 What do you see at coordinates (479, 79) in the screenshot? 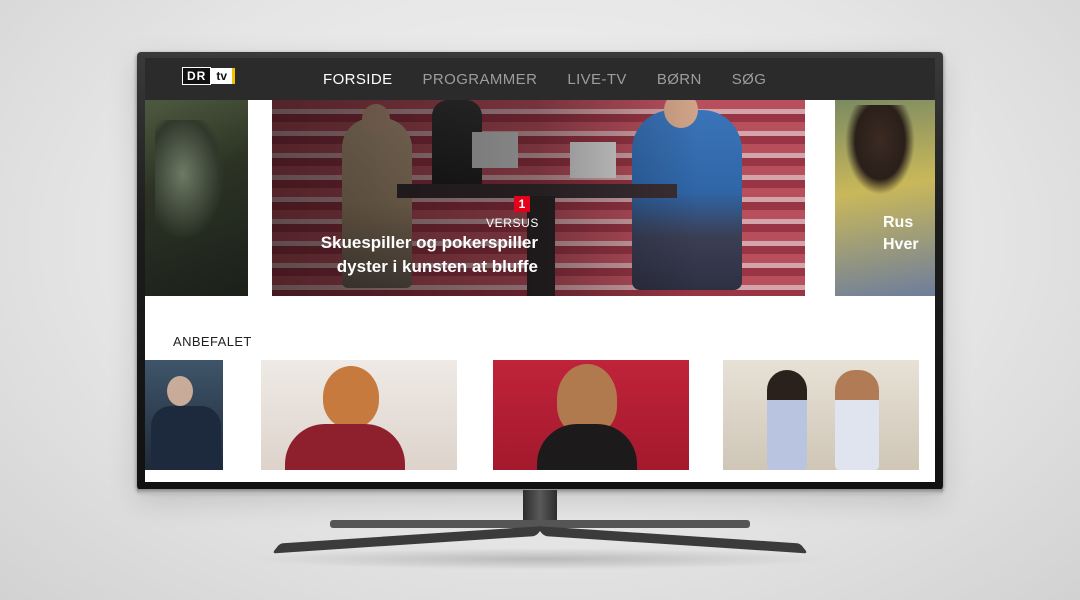
I see `nav-item-programmer: PROGRAMMER` at bounding box center [479, 79].